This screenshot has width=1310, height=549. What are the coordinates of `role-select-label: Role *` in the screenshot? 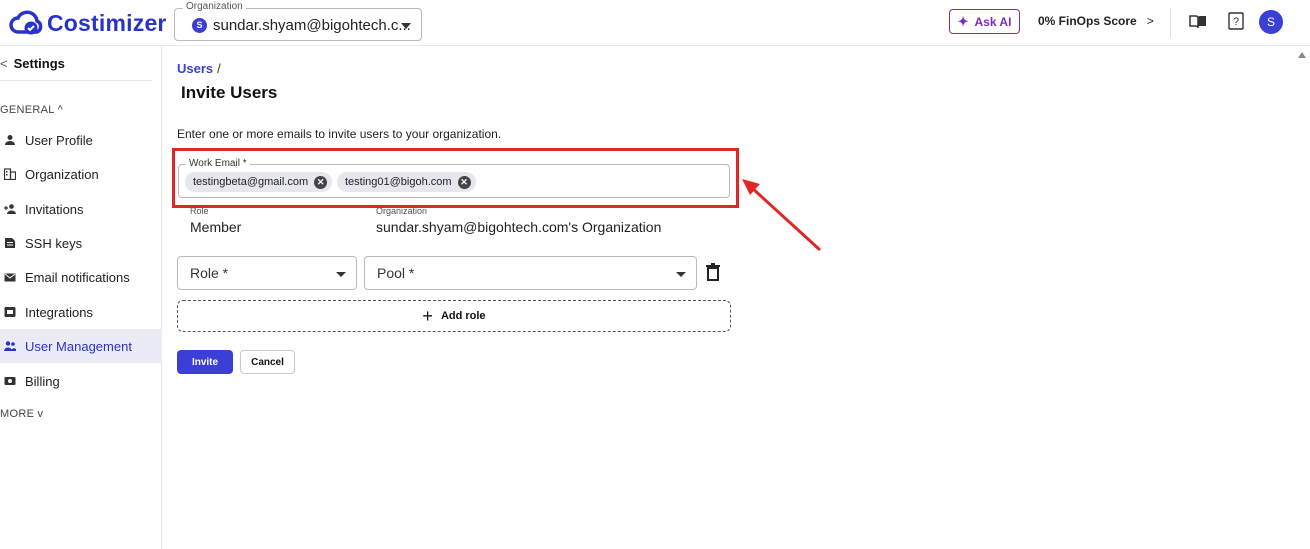 It's located at (209, 273).